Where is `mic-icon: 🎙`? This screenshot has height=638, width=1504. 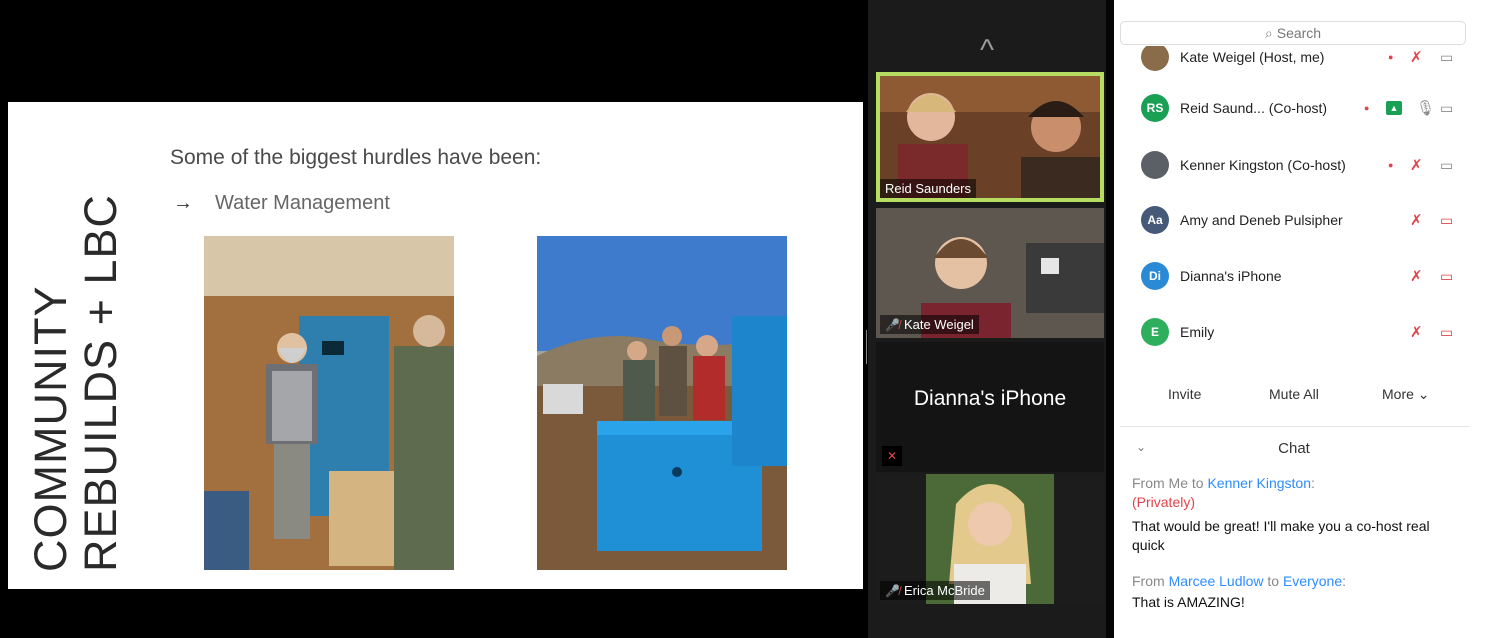
mic-icon: 🎙 is located at coordinates (1425, 108).